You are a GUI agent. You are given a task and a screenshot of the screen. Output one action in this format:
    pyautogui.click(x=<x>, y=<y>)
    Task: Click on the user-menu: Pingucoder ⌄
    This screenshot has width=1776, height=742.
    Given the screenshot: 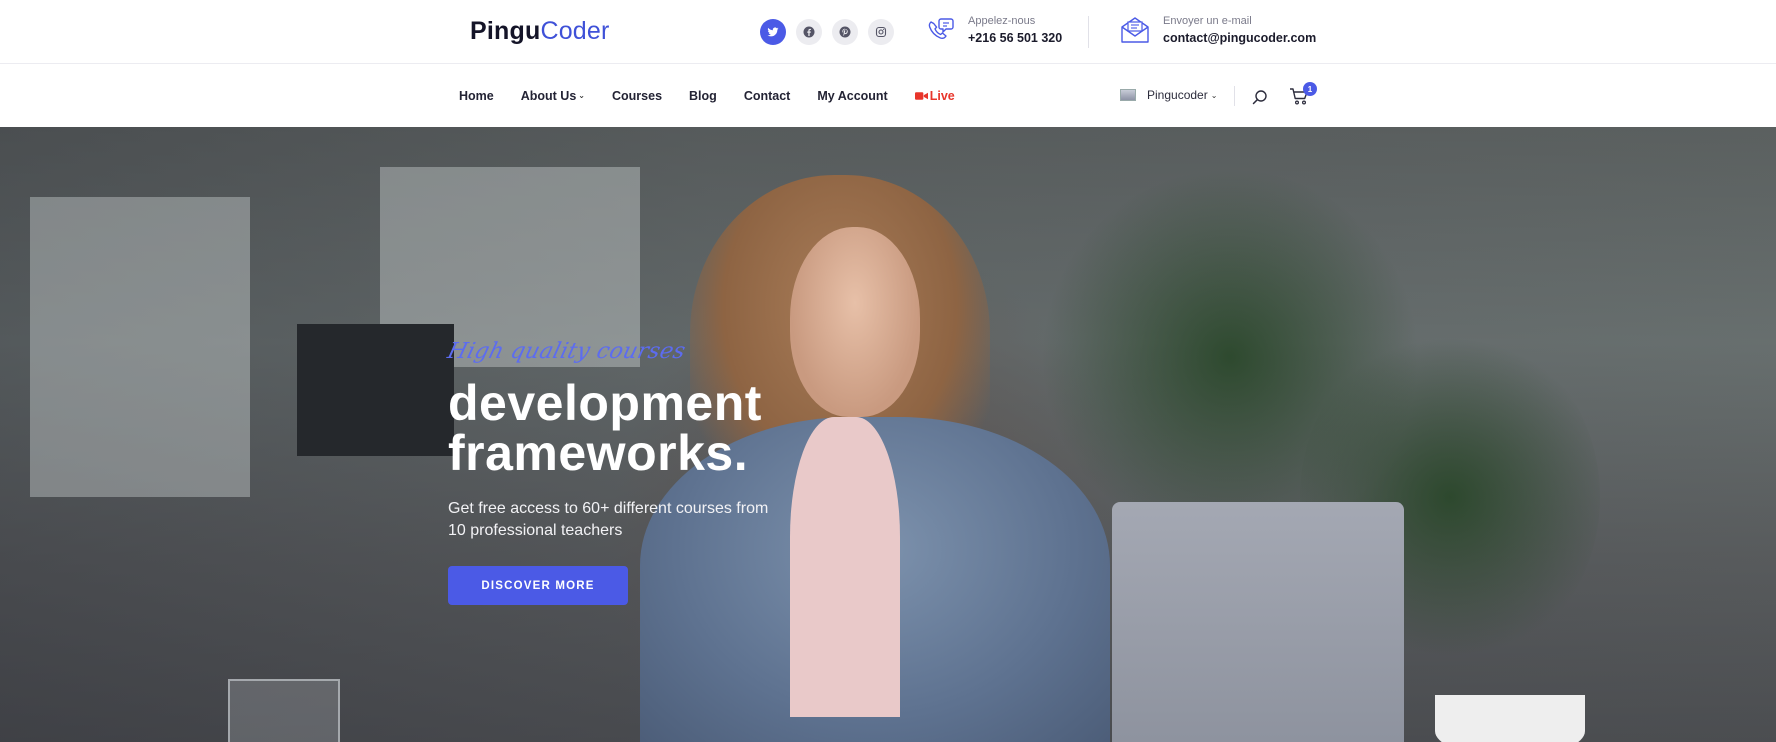 What is the action you would take?
    pyautogui.click(x=1168, y=95)
    